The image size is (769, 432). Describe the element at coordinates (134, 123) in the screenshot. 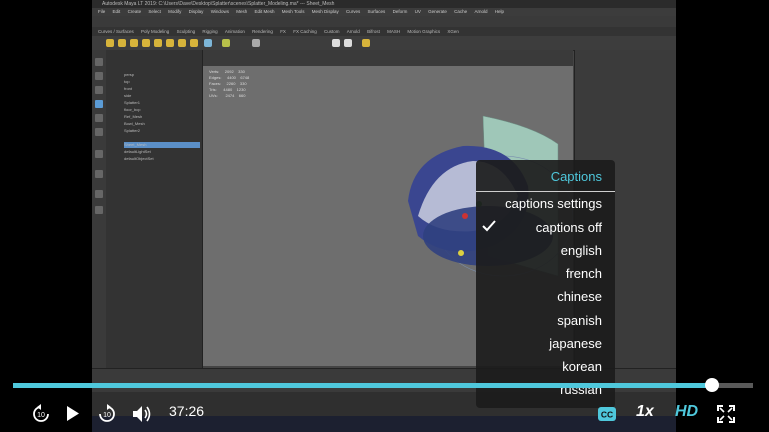

I see `outliner-item: Bowl_Mesh` at that location.